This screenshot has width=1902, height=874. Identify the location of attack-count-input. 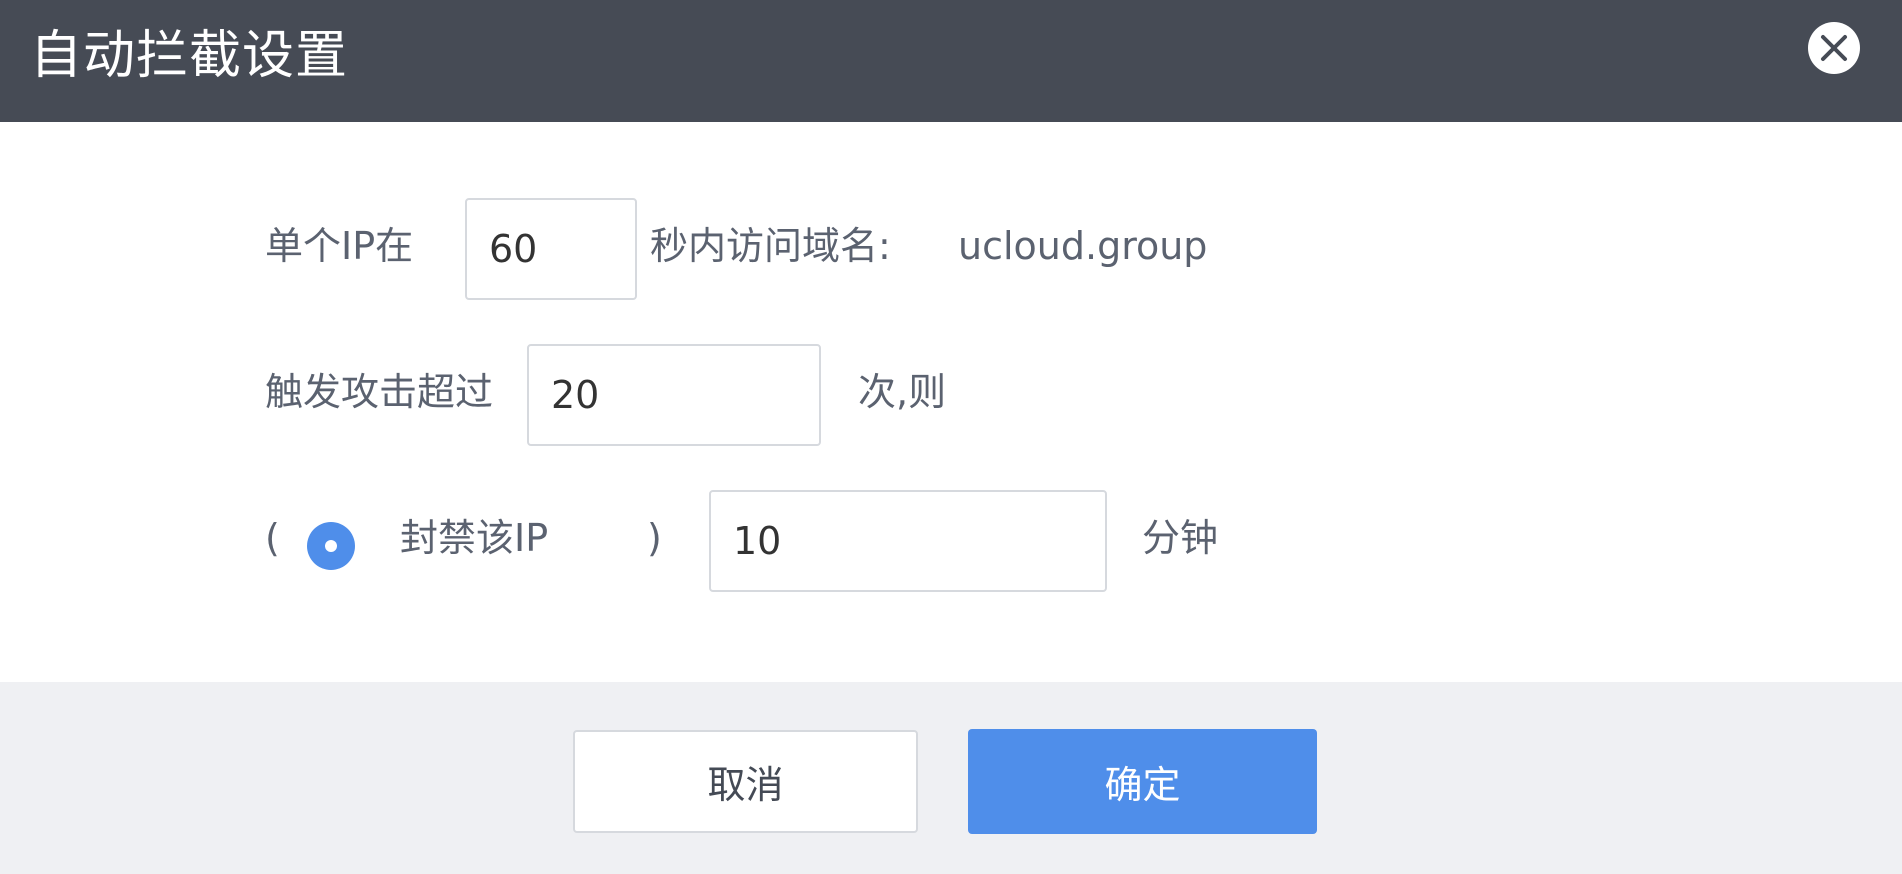
(674, 395).